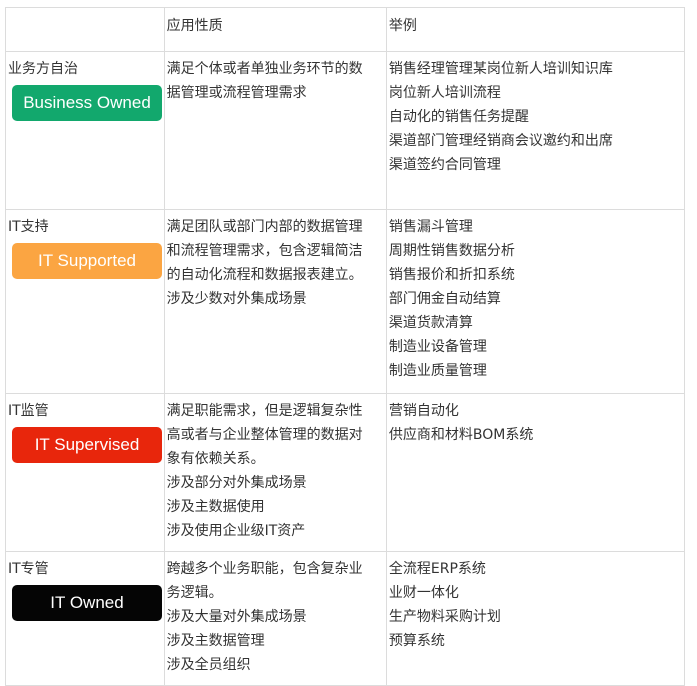 This screenshot has height=686, width=697. What do you see at coordinates (85, 130) in the screenshot?
I see `category-cell: 业务方自治 Business Owned` at bounding box center [85, 130].